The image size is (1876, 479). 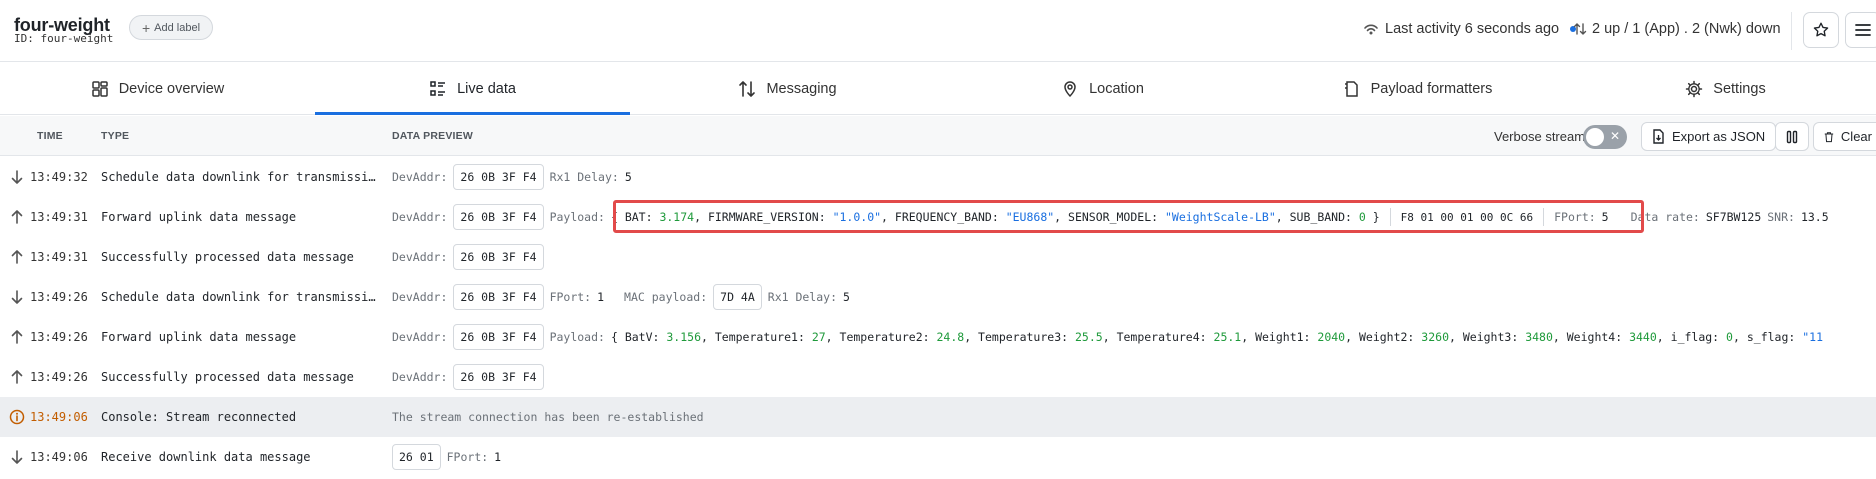 What do you see at coordinates (1417, 89) in the screenshot?
I see `tab-payload-formatters: Payload formatters` at bounding box center [1417, 89].